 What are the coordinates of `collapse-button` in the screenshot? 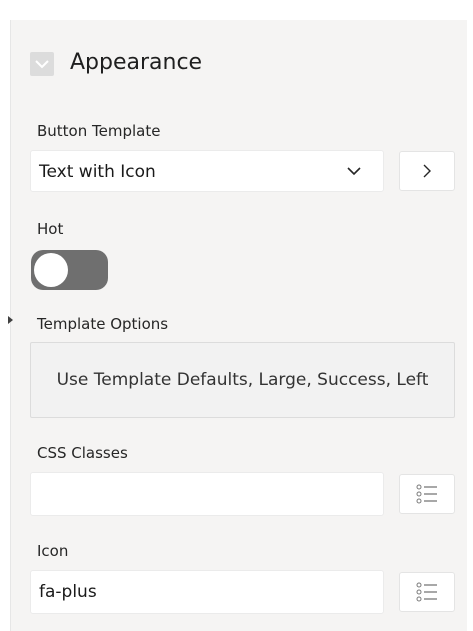 It's located at (42, 64).